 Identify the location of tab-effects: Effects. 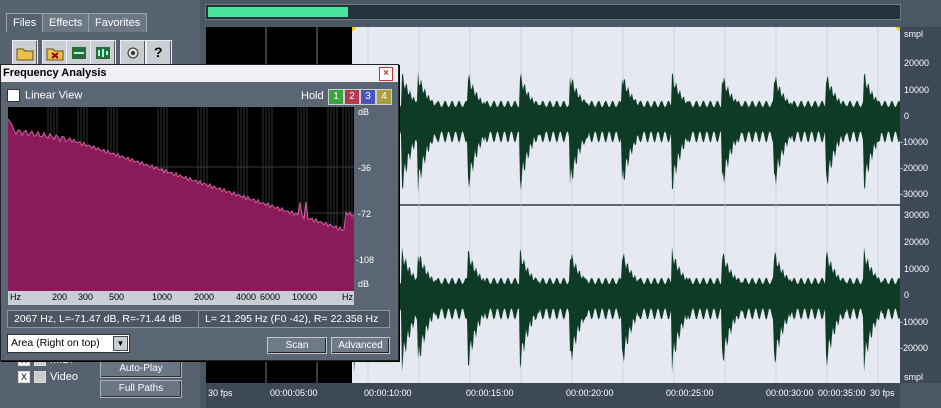
(66, 22).